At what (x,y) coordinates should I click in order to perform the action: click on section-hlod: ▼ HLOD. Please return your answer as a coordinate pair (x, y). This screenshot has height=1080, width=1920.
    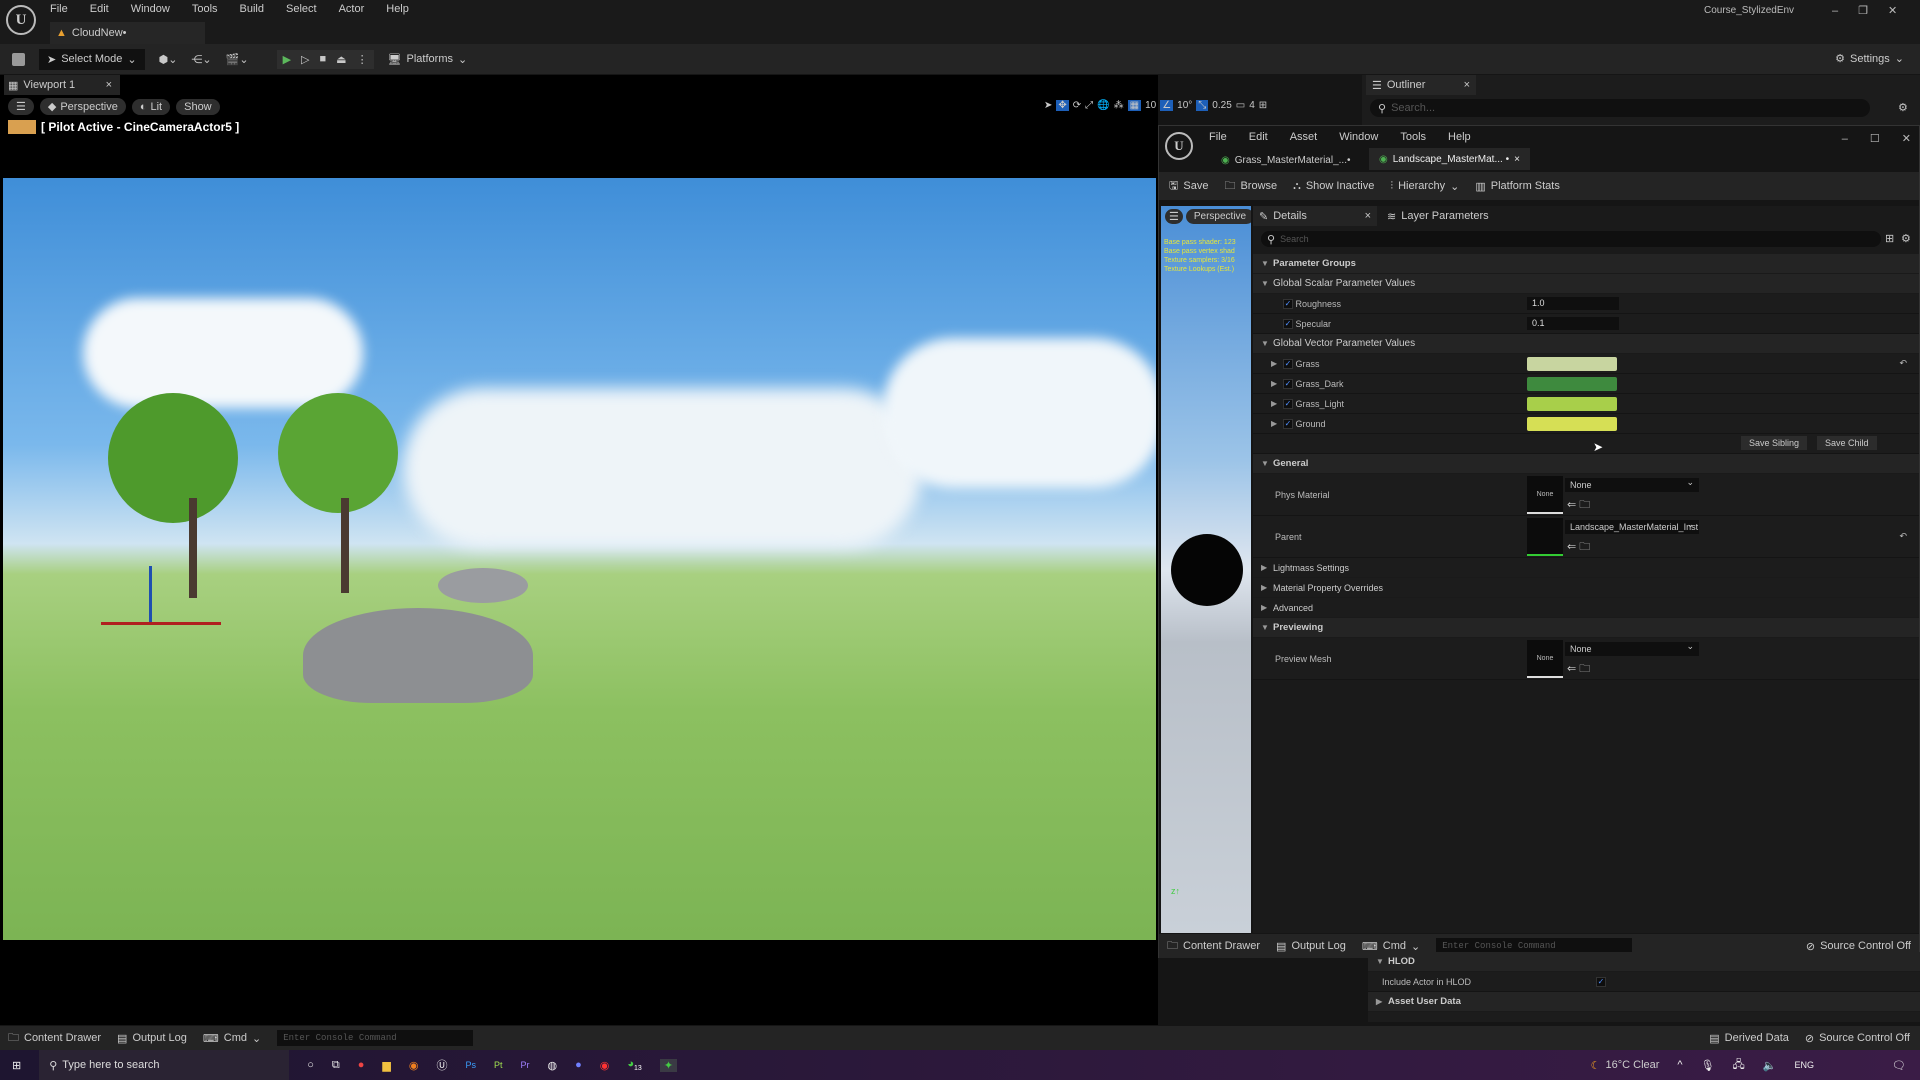
    Looking at the image, I should click on (1644, 962).